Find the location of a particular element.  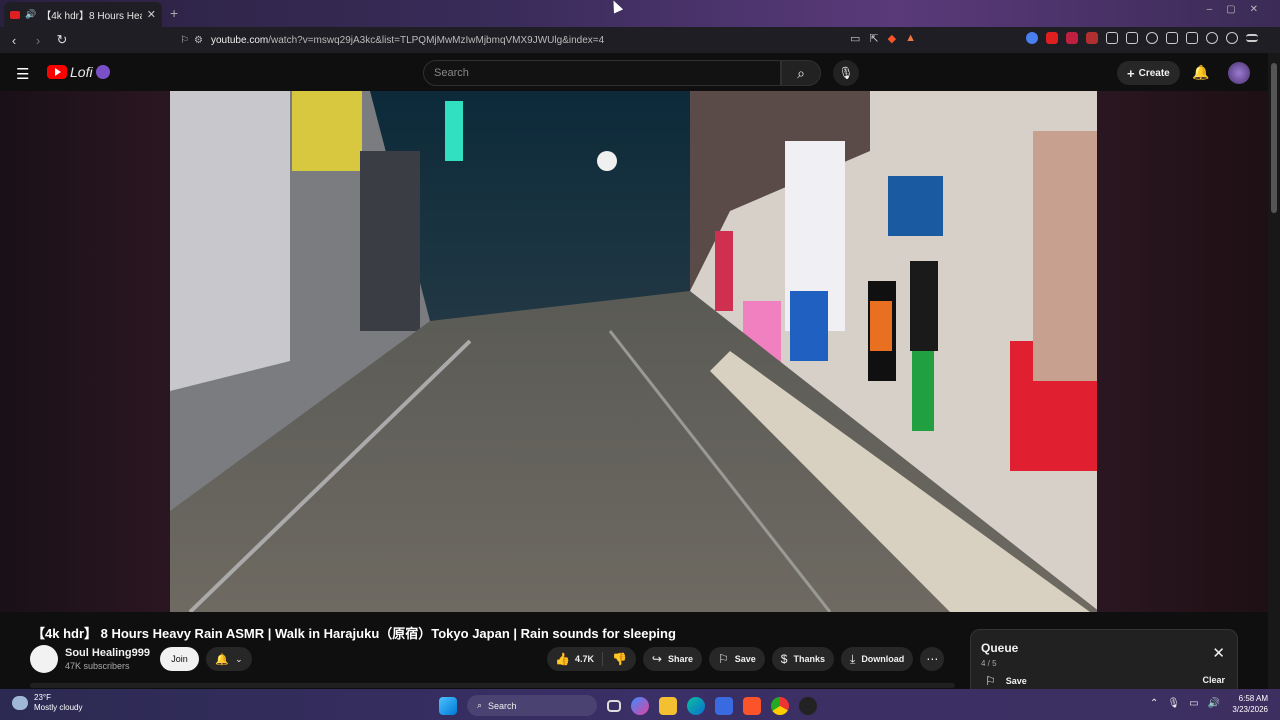

menu-icon is located at coordinates (1252, 38).